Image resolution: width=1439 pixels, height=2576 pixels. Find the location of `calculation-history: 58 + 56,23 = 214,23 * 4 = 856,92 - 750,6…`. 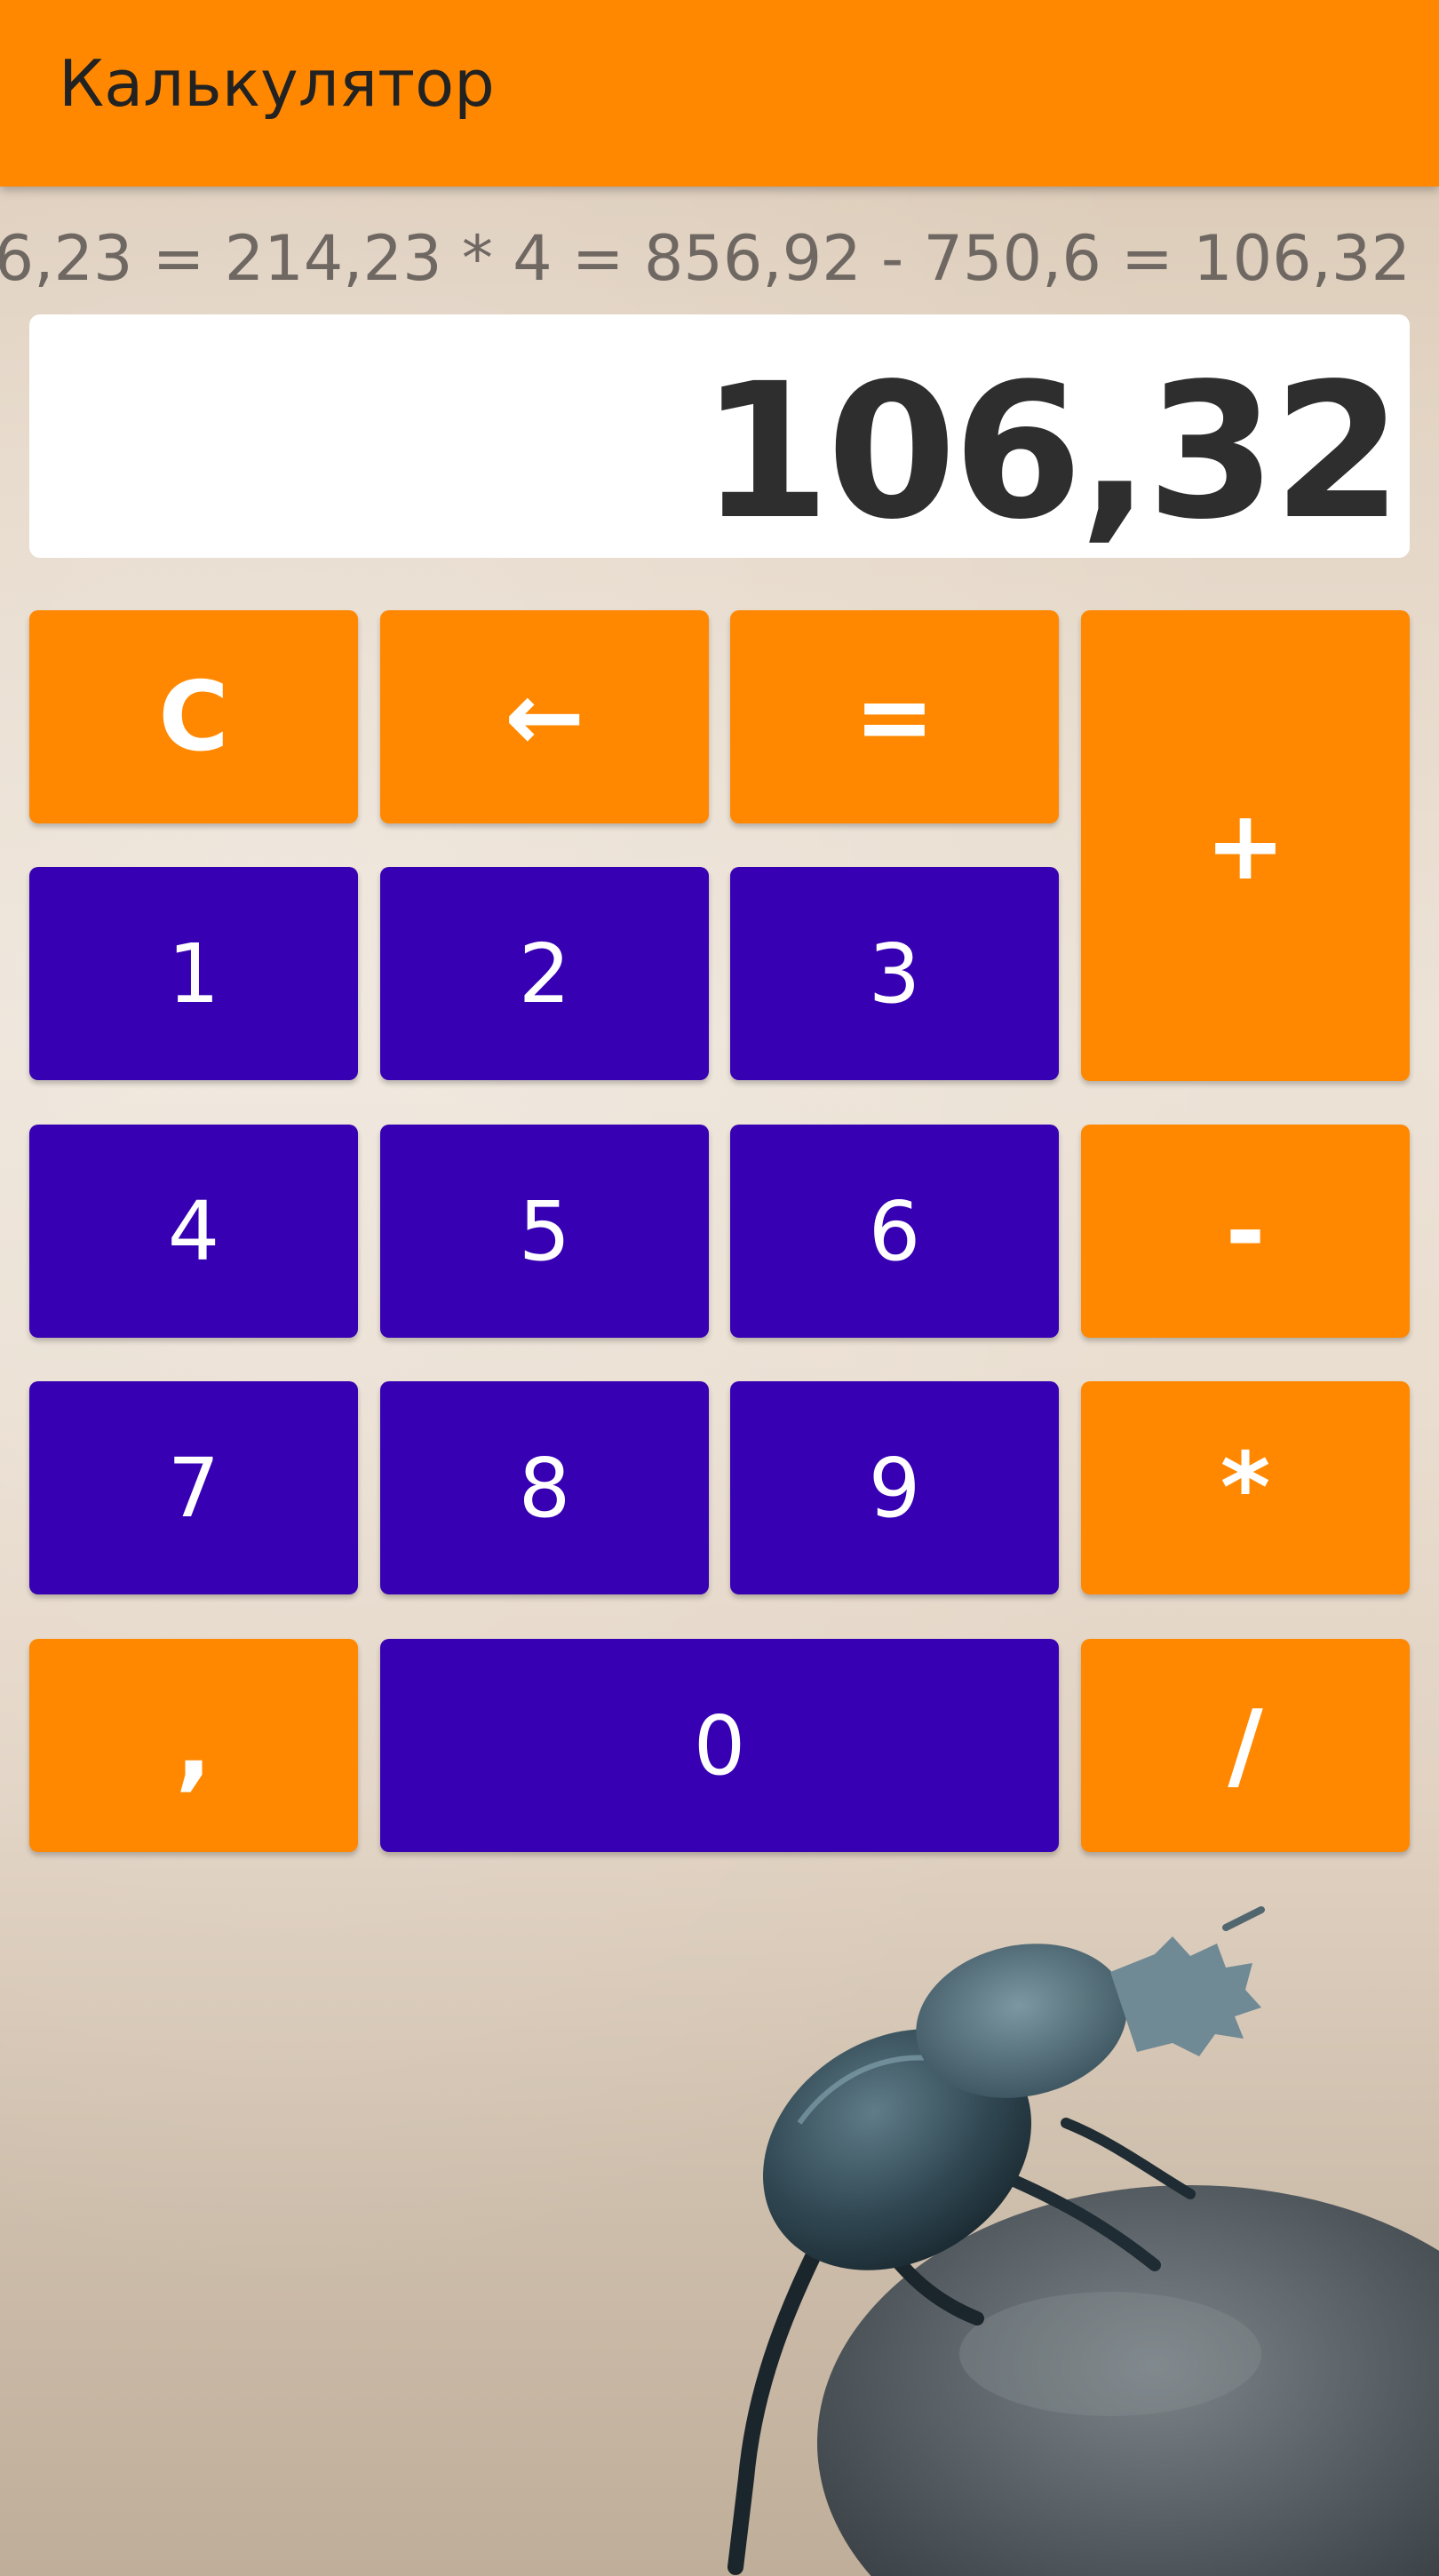

calculation-history: 58 + 56,23 = 214,23 * 4 = 856,92 - 750,6… is located at coordinates (705, 262).